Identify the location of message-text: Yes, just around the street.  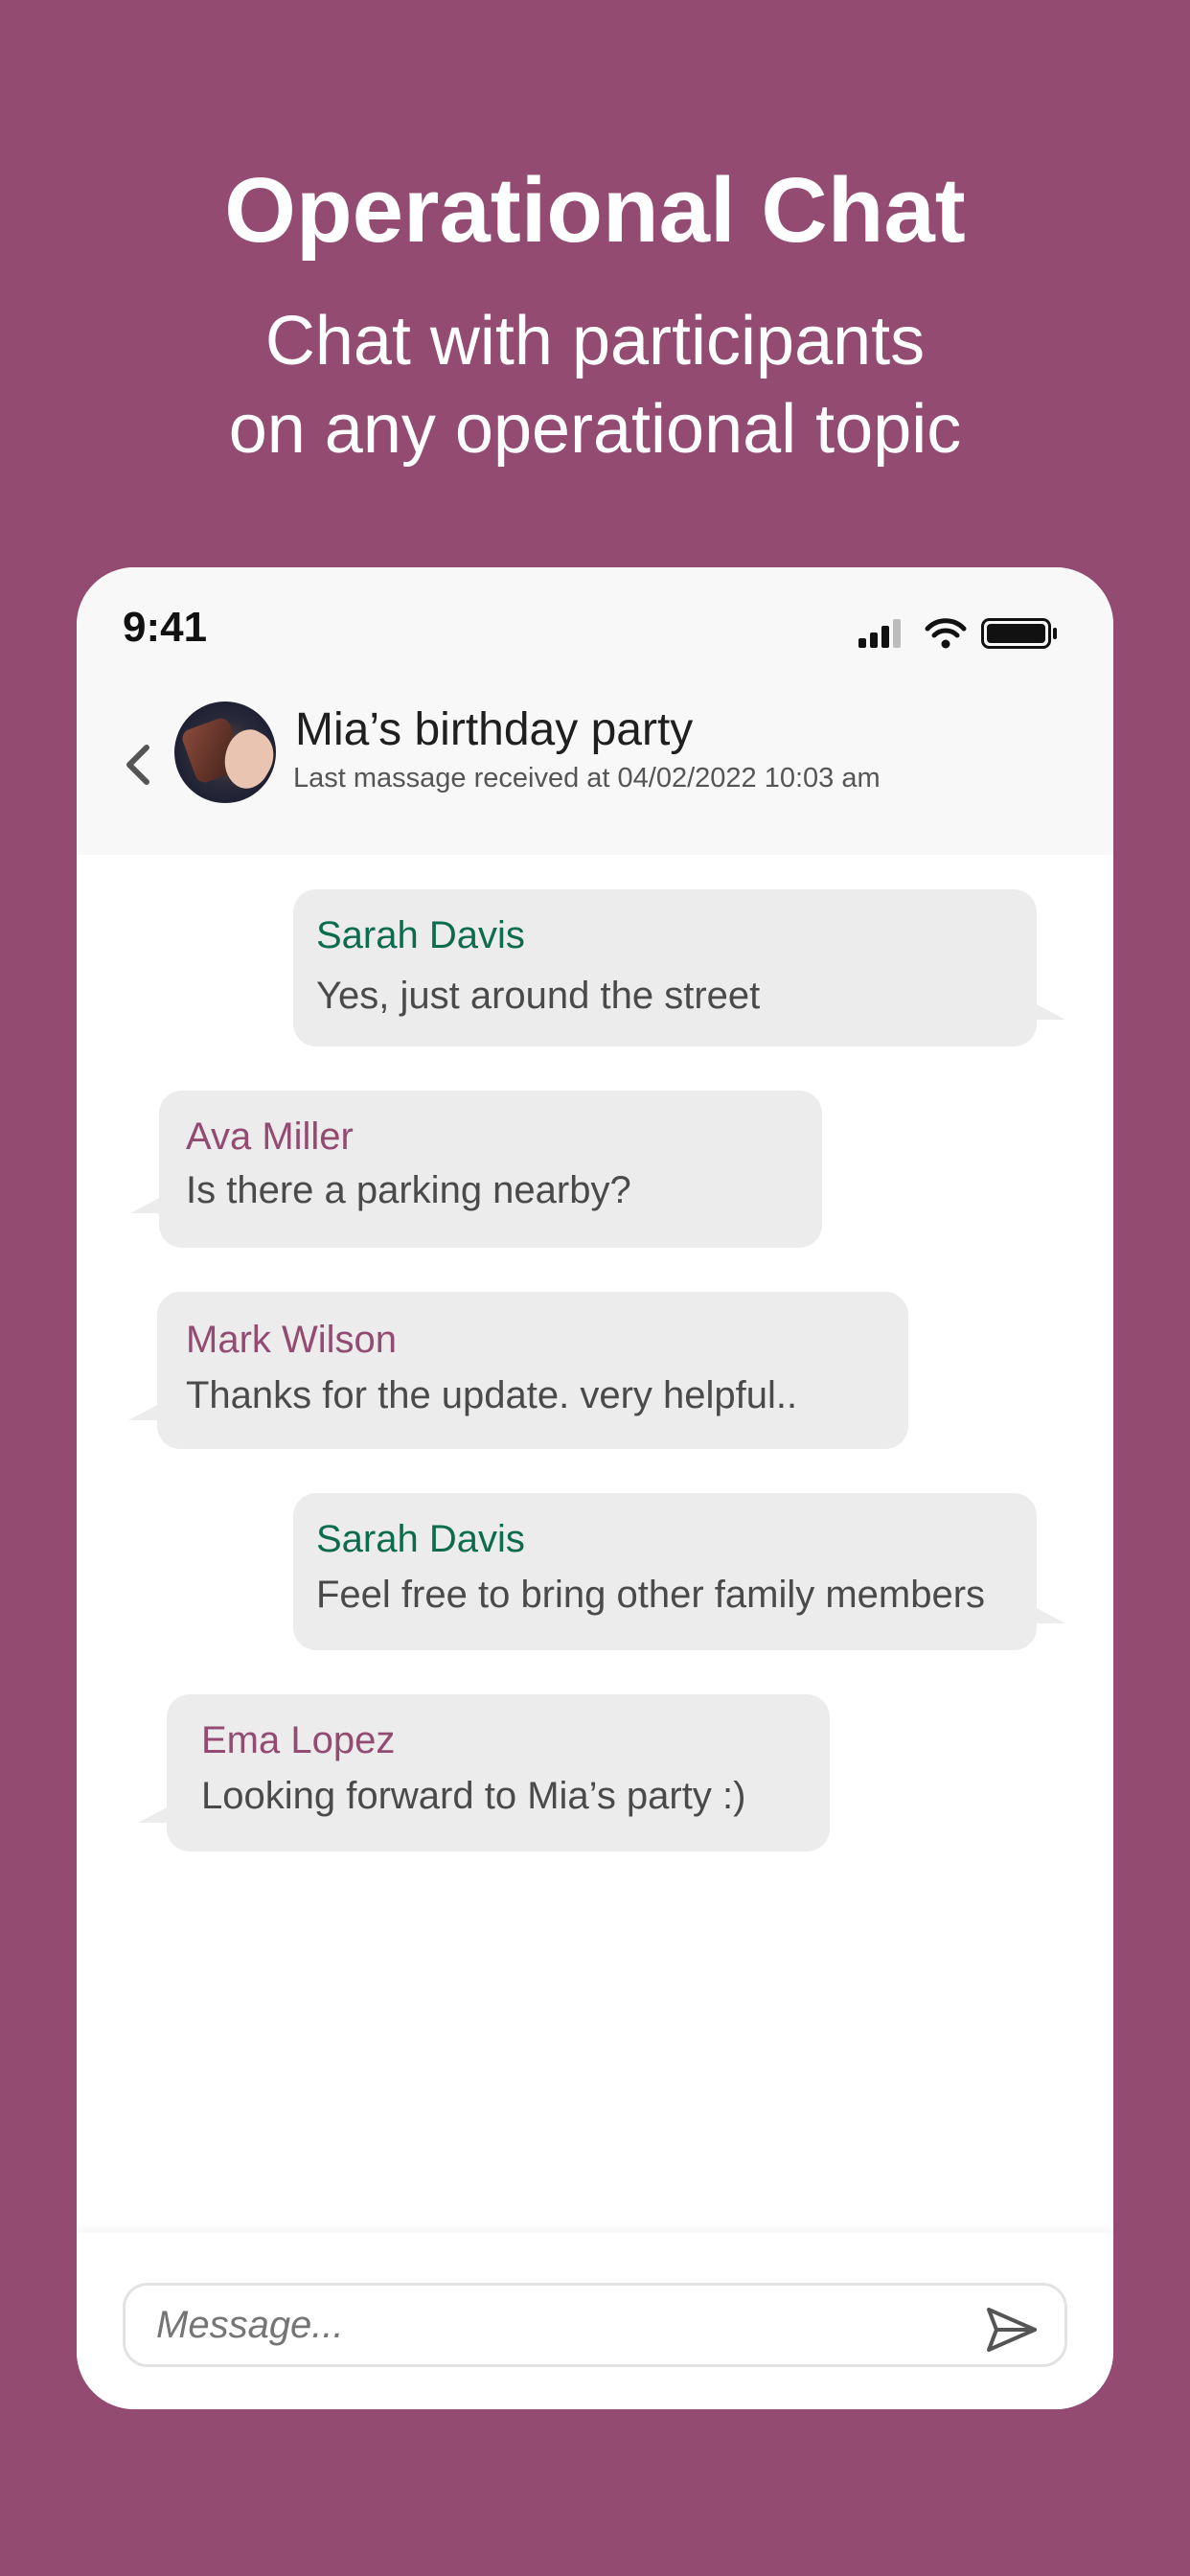
(539, 996).